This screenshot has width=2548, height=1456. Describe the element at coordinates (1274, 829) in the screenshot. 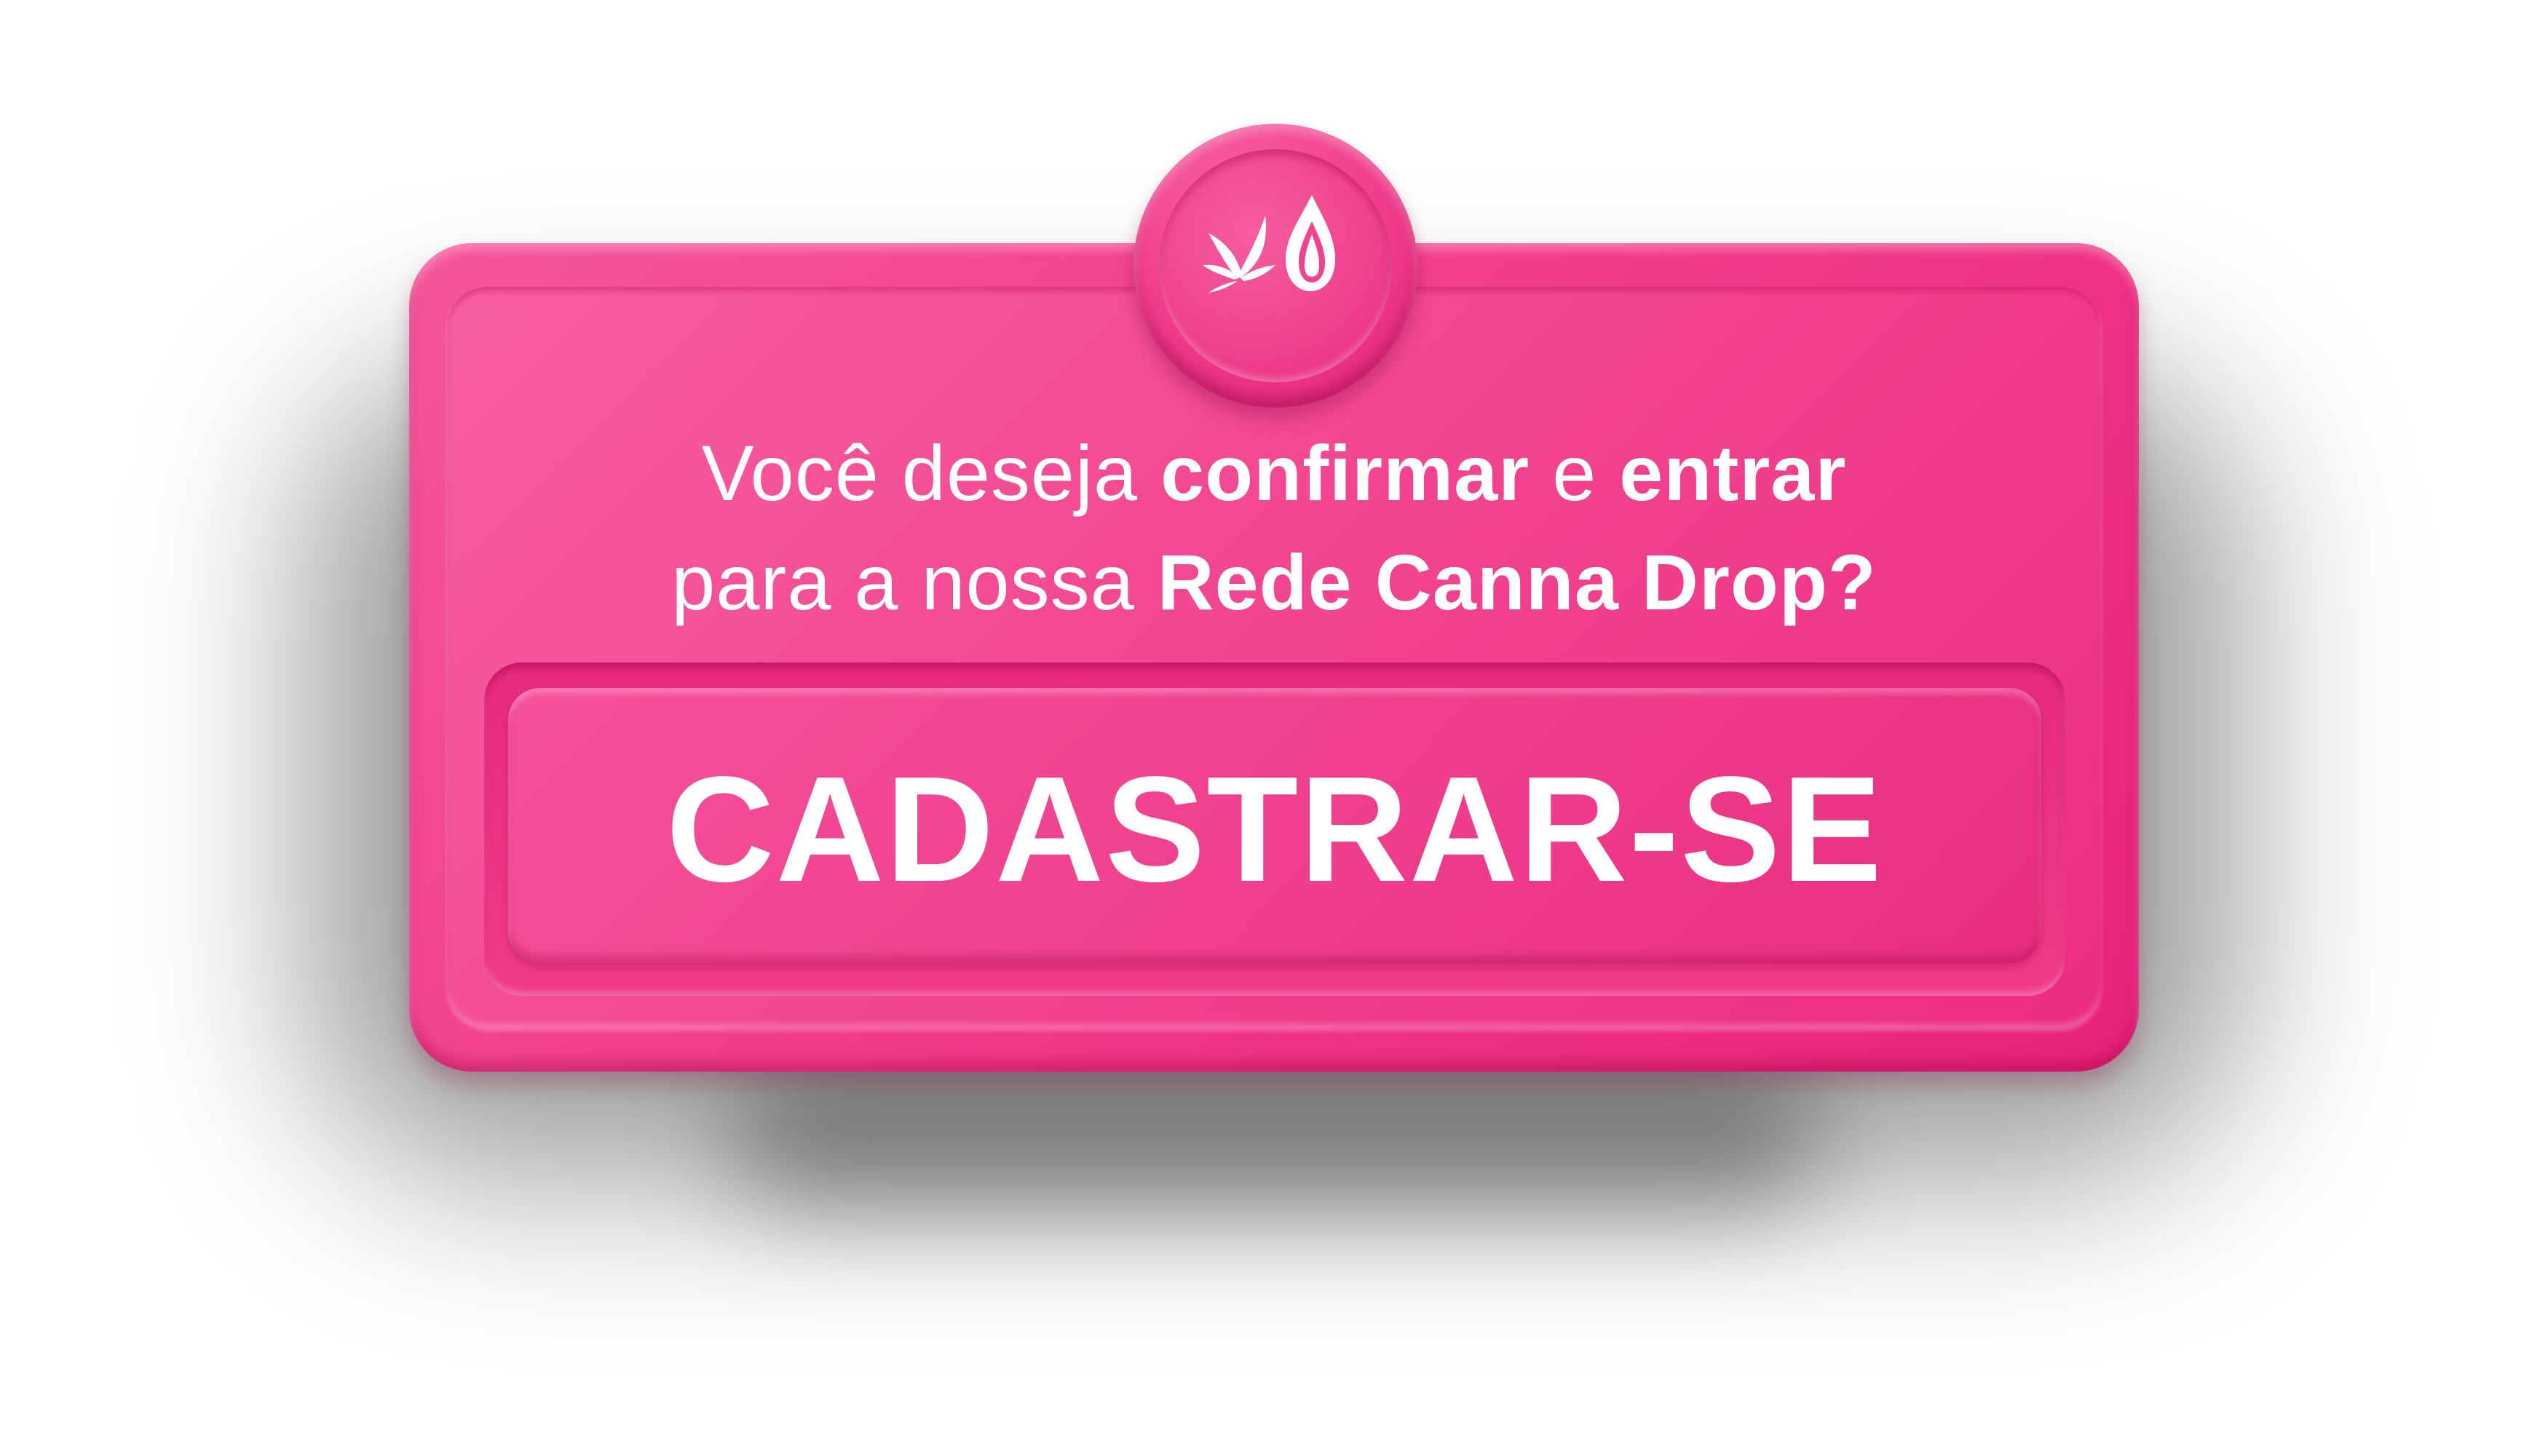

I see `signup-button-label: CADASTRAR-SE` at that location.